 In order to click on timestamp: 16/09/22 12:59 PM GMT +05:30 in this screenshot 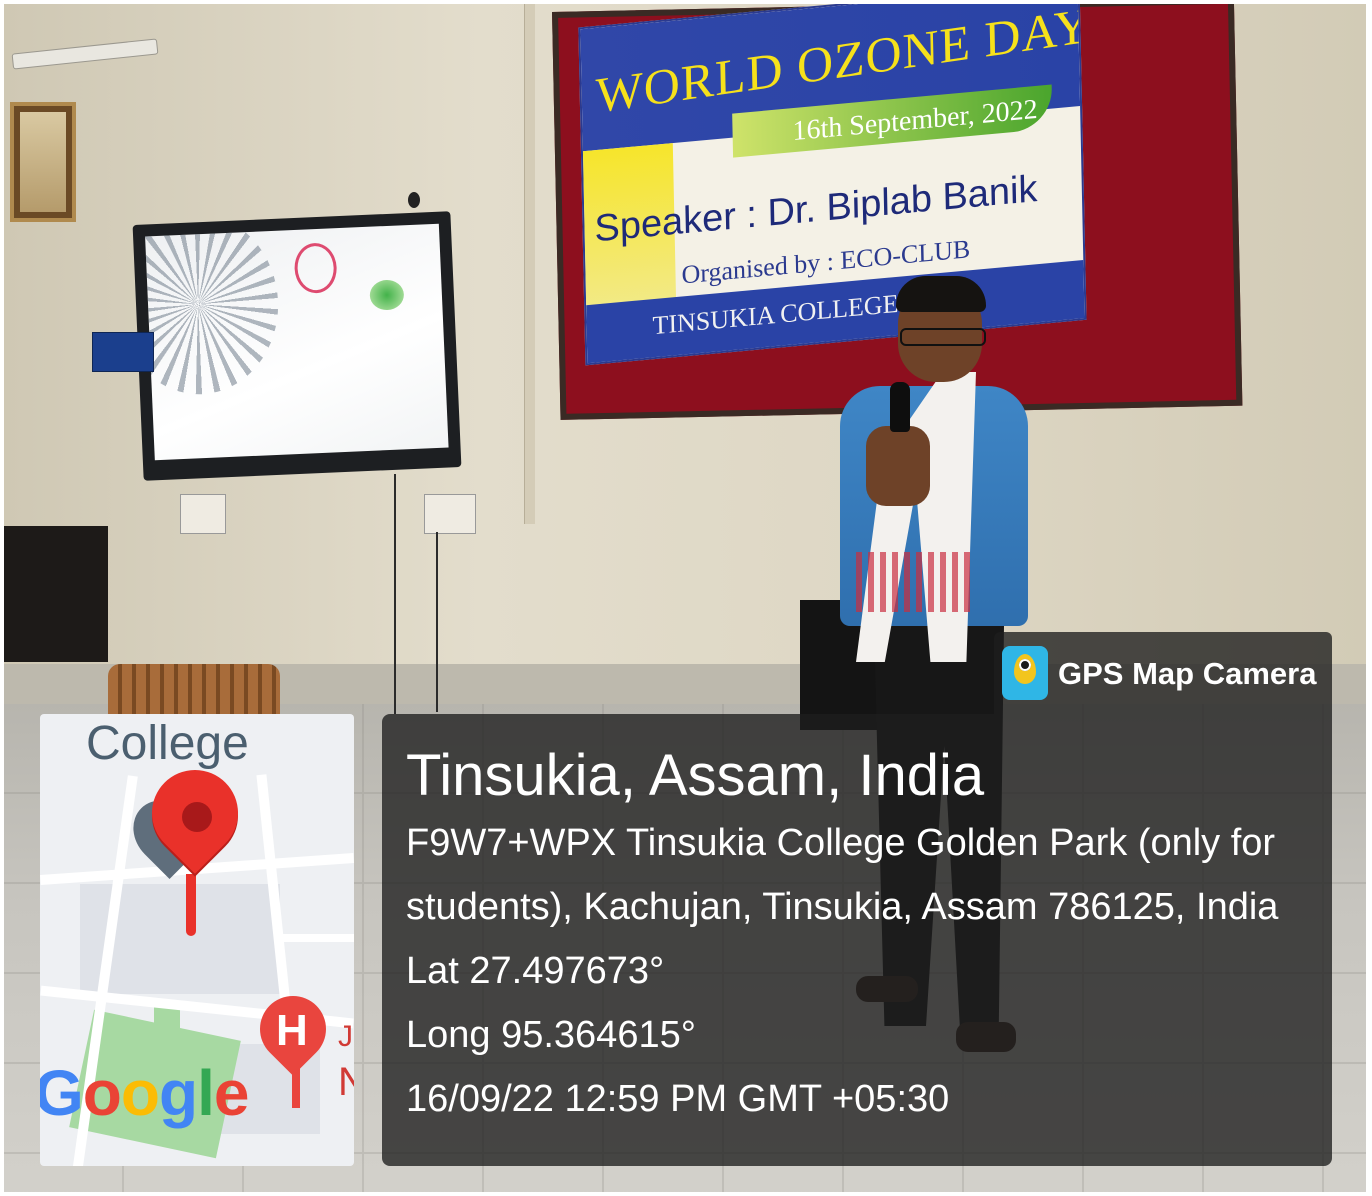, I will do `click(678, 1099)`.